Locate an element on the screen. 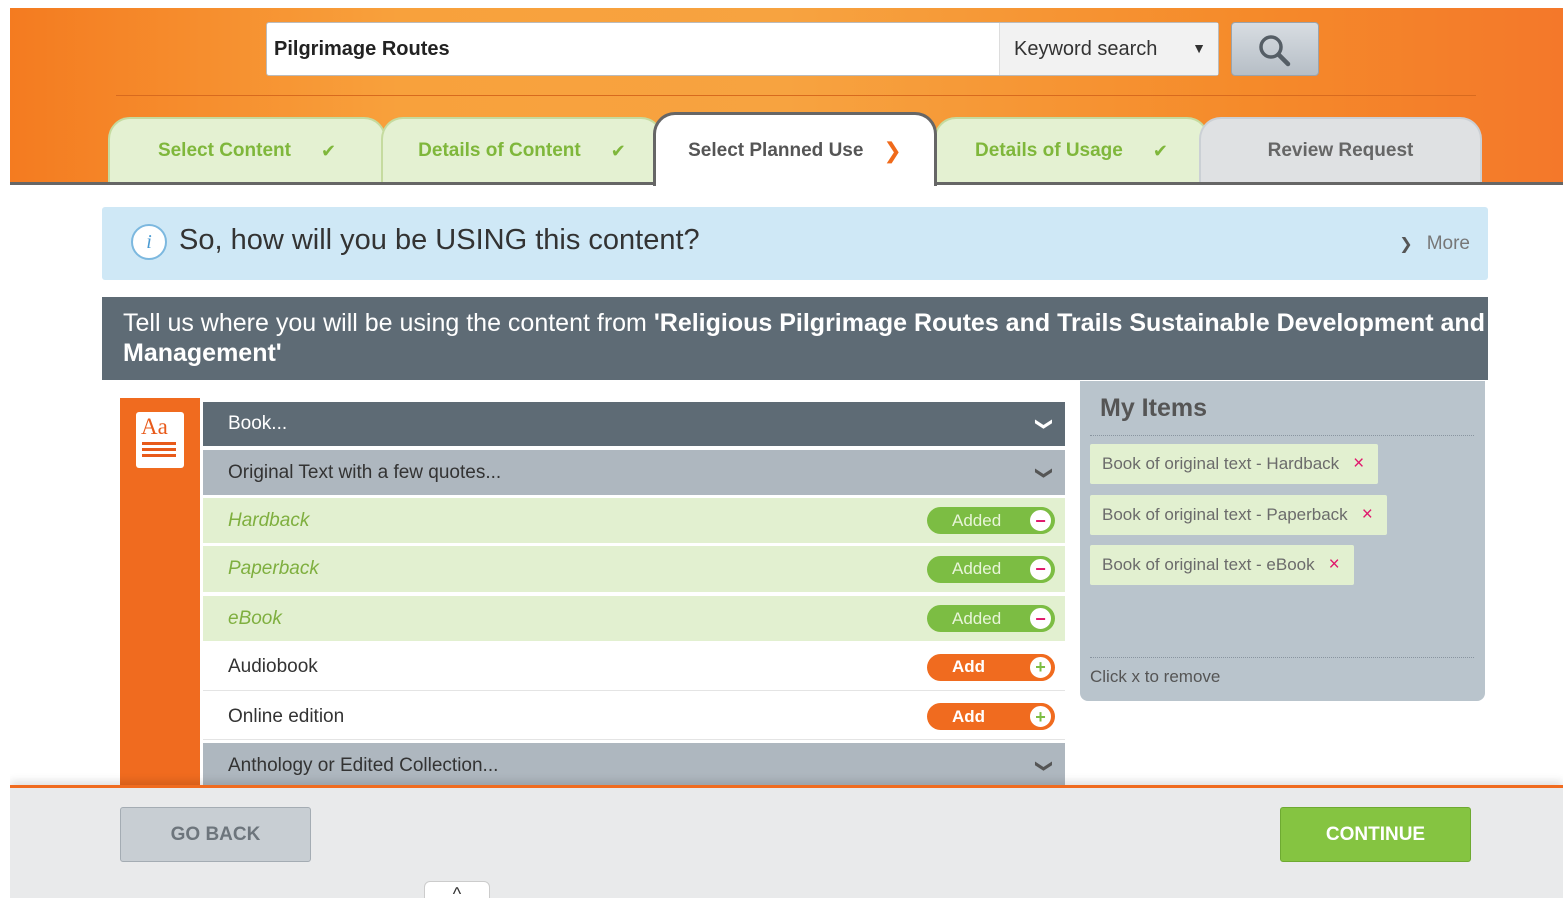 The height and width of the screenshot is (898, 1563). book-icon-letters: Aa is located at coordinates (154, 426).